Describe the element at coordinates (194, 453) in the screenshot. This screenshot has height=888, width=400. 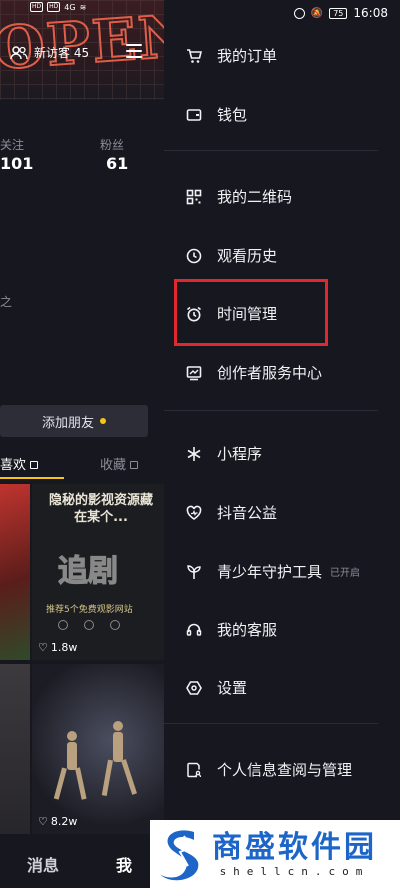
I see `asterisk-icon` at that location.